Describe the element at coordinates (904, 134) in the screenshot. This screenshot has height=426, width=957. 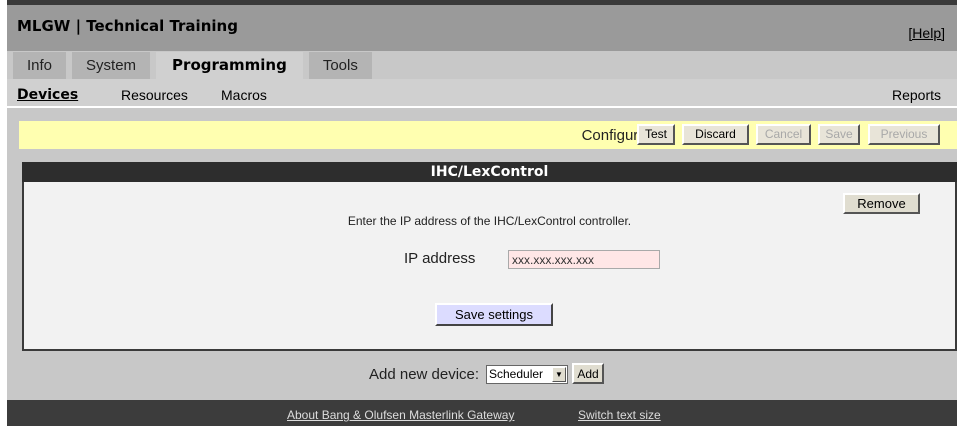
I see `previous-button: Previous` at that location.